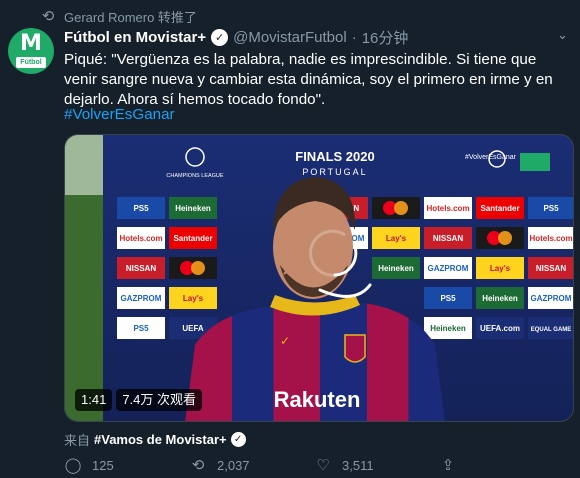  Describe the element at coordinates (126, 465) in the screenshot. I see `reply-button: ◯ 125` at that location.